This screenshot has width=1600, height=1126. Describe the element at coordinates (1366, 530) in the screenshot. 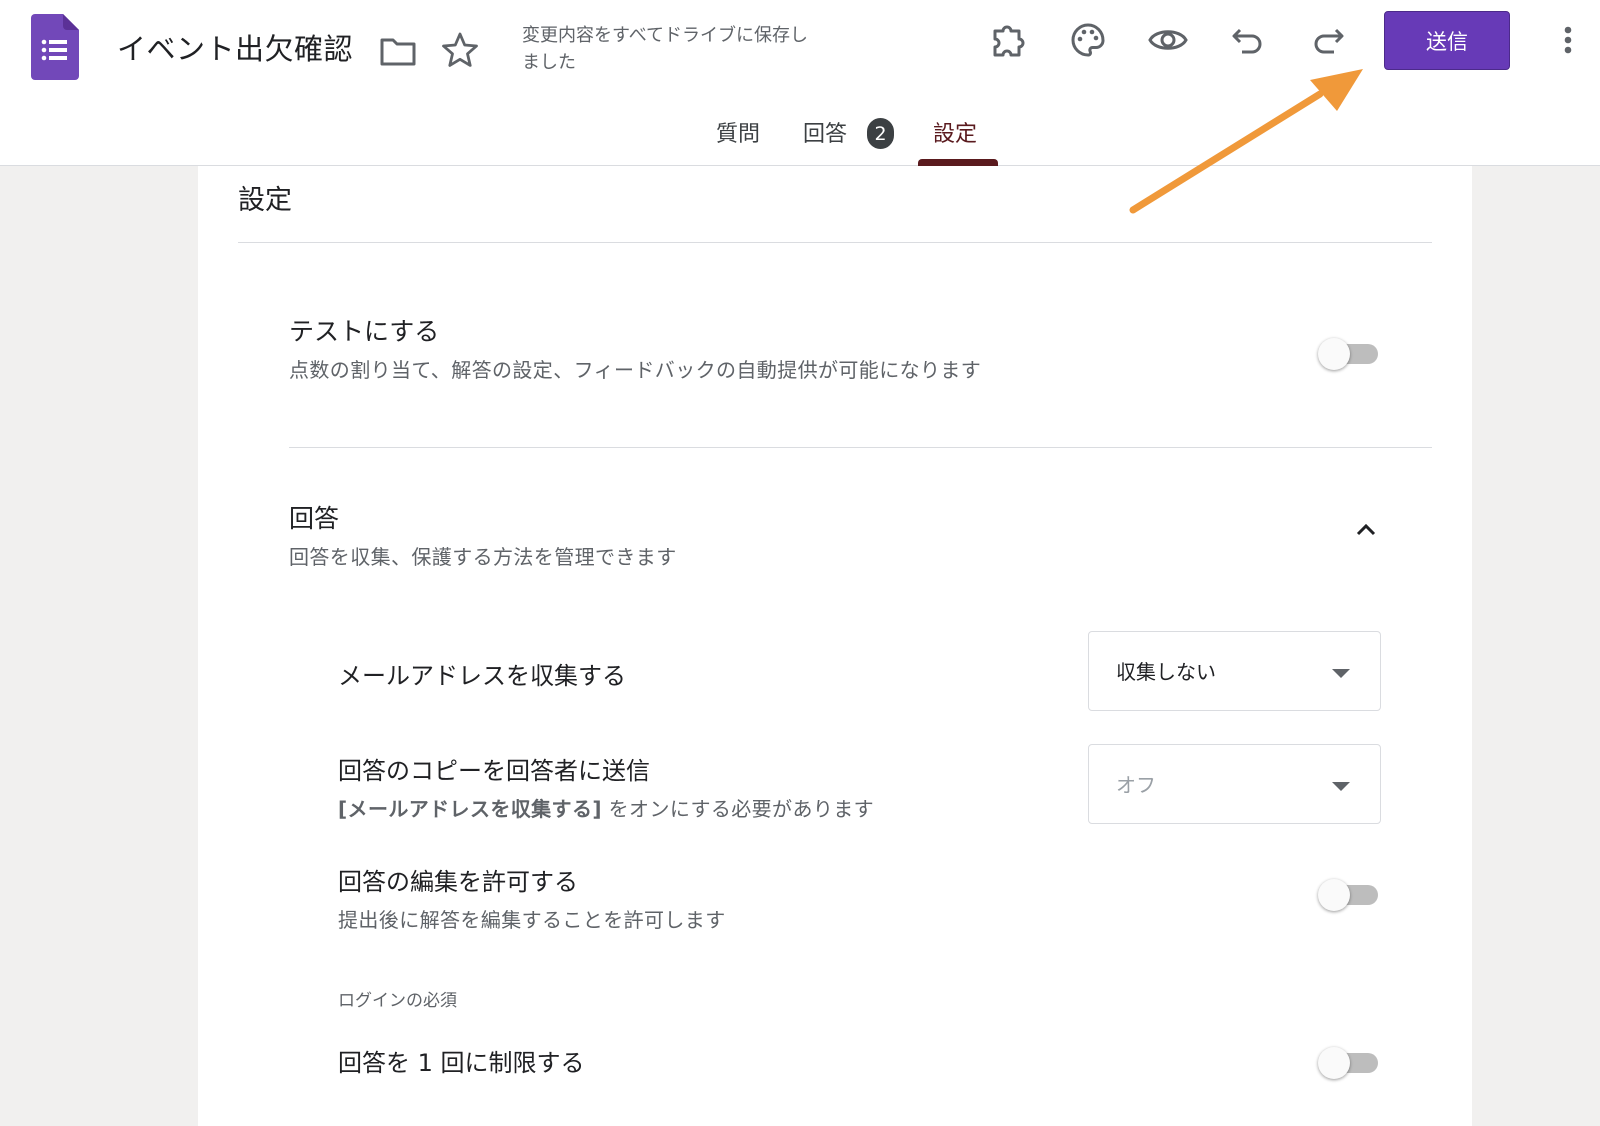

I see `chevron-up-icon` at that location.